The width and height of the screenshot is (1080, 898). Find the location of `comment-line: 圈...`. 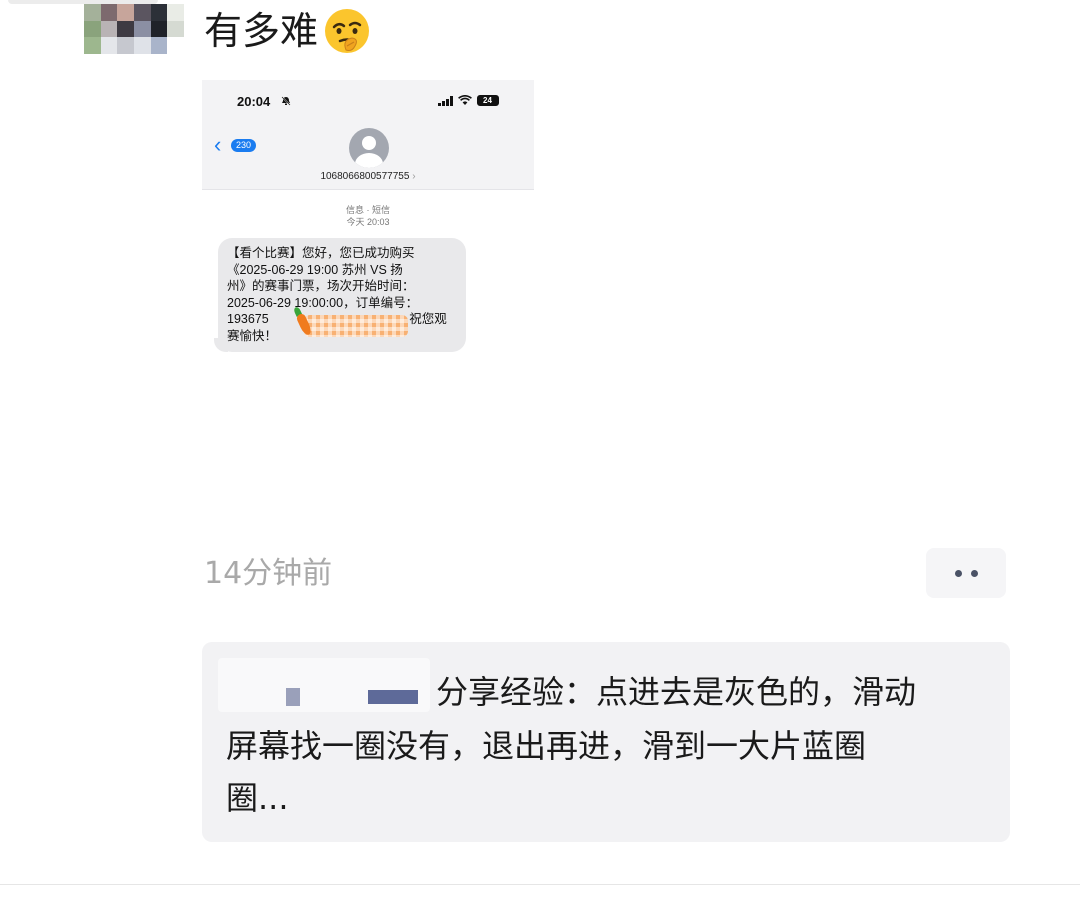

comment-line: 圈... is located at coordinates (257, 798).